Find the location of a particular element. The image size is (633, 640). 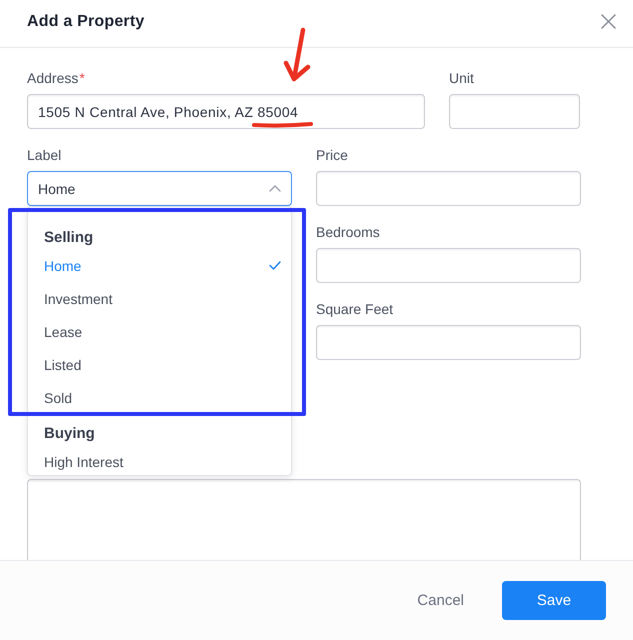

dropdown-option: Investment is located at coordinates (159, 298).